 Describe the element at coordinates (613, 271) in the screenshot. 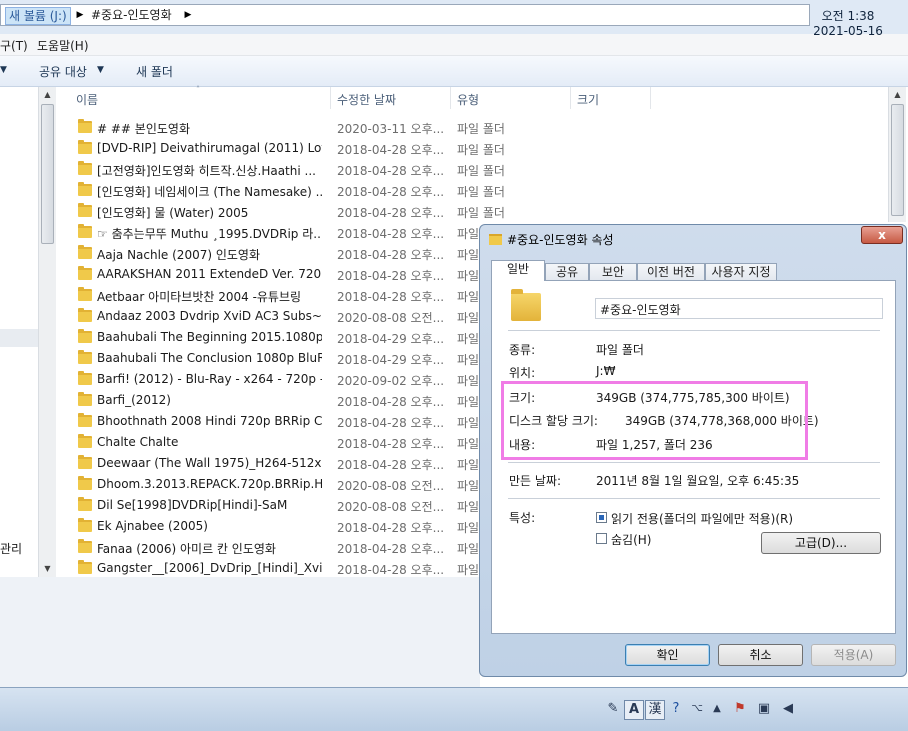

I see `tab-security: 보안` at that location.